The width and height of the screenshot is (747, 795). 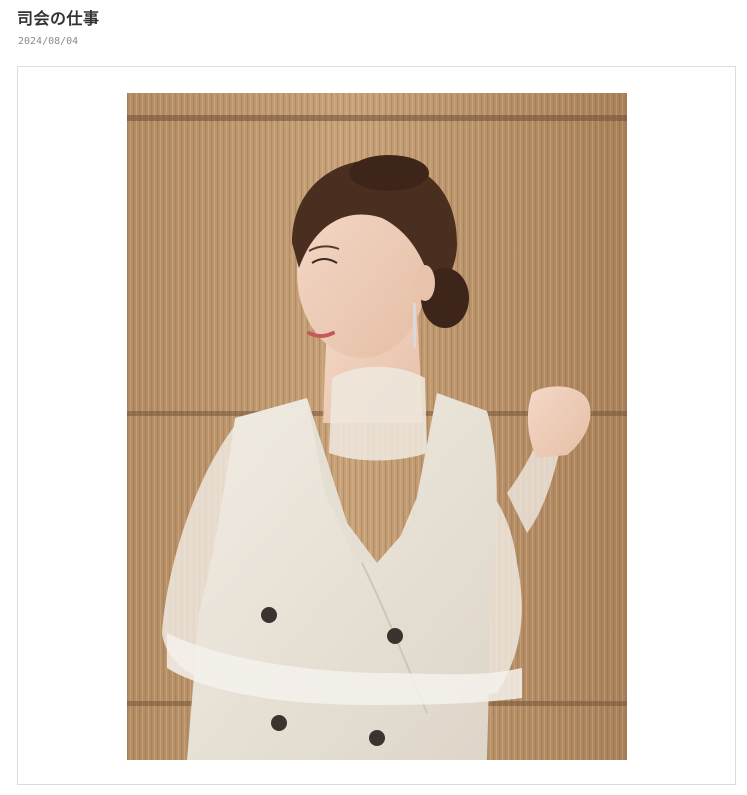 I want to click on post-title: 司会の仕事, so click(x=58, y=18).